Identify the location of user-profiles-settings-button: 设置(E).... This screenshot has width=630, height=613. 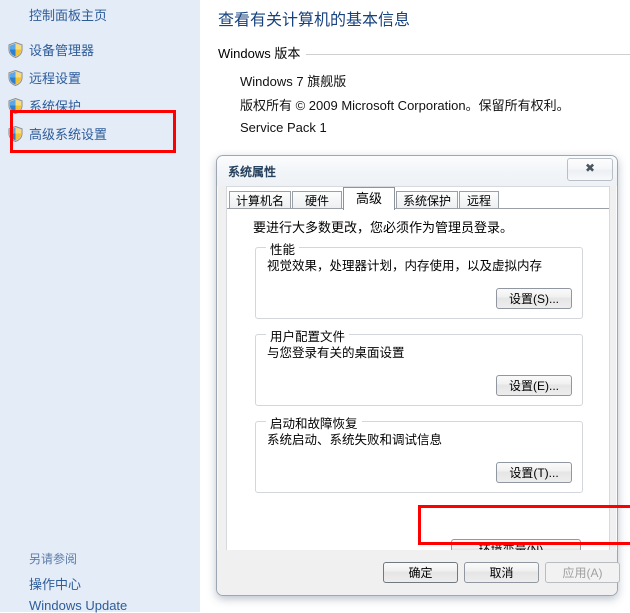
(534, 385).